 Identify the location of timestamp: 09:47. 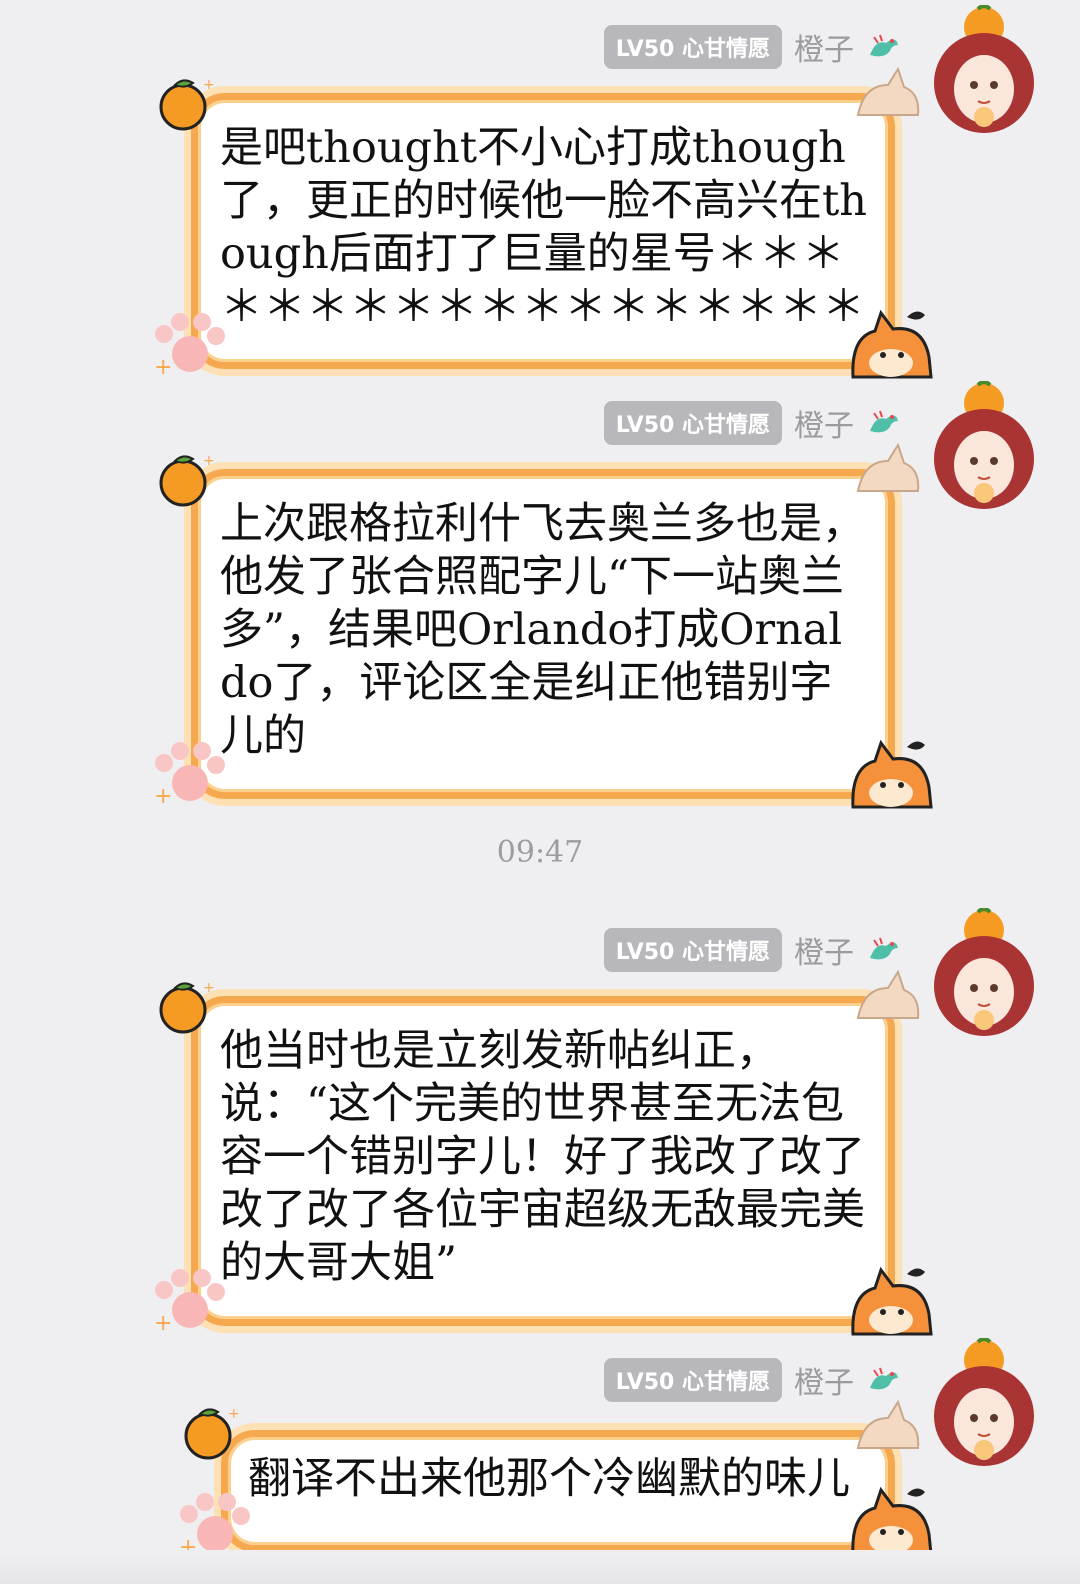
(540, 852).